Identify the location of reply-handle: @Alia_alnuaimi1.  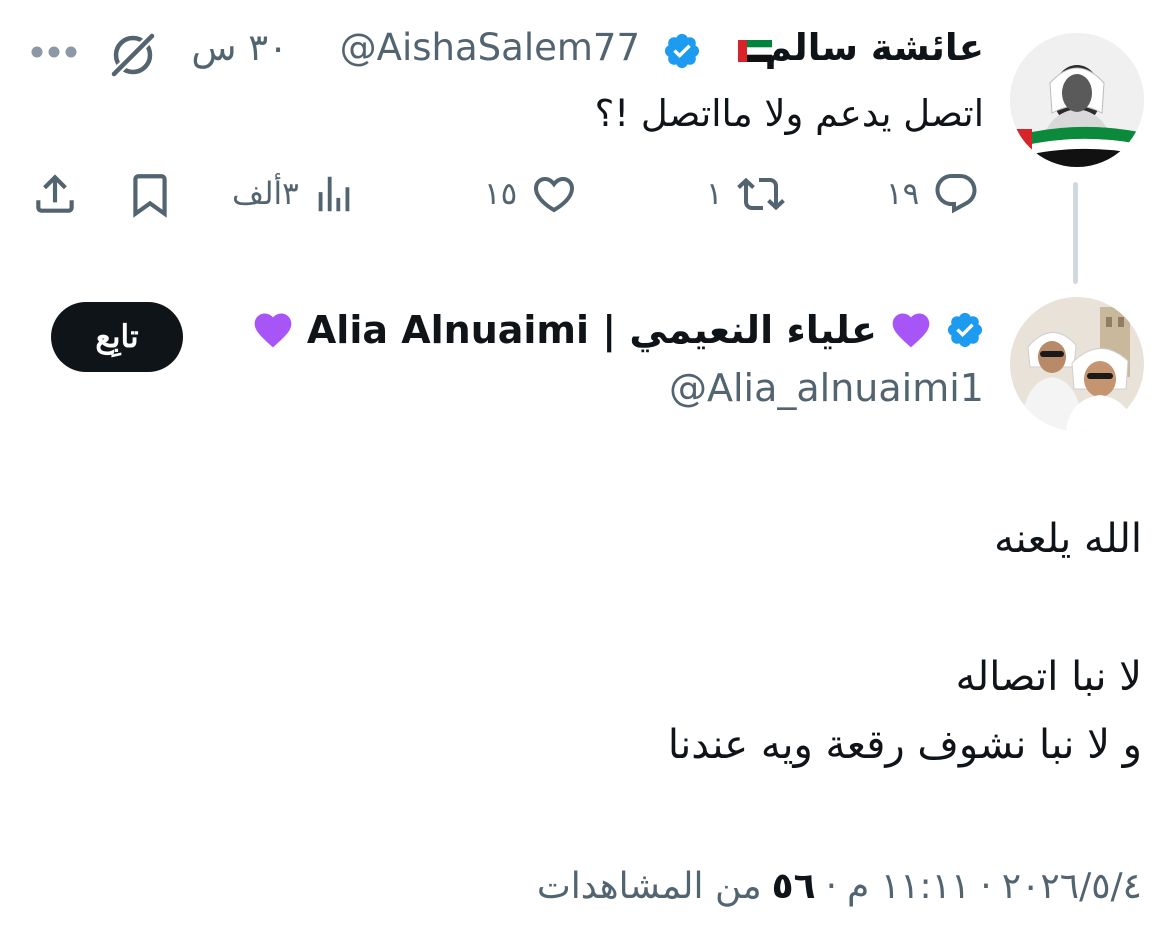
(826, 388).